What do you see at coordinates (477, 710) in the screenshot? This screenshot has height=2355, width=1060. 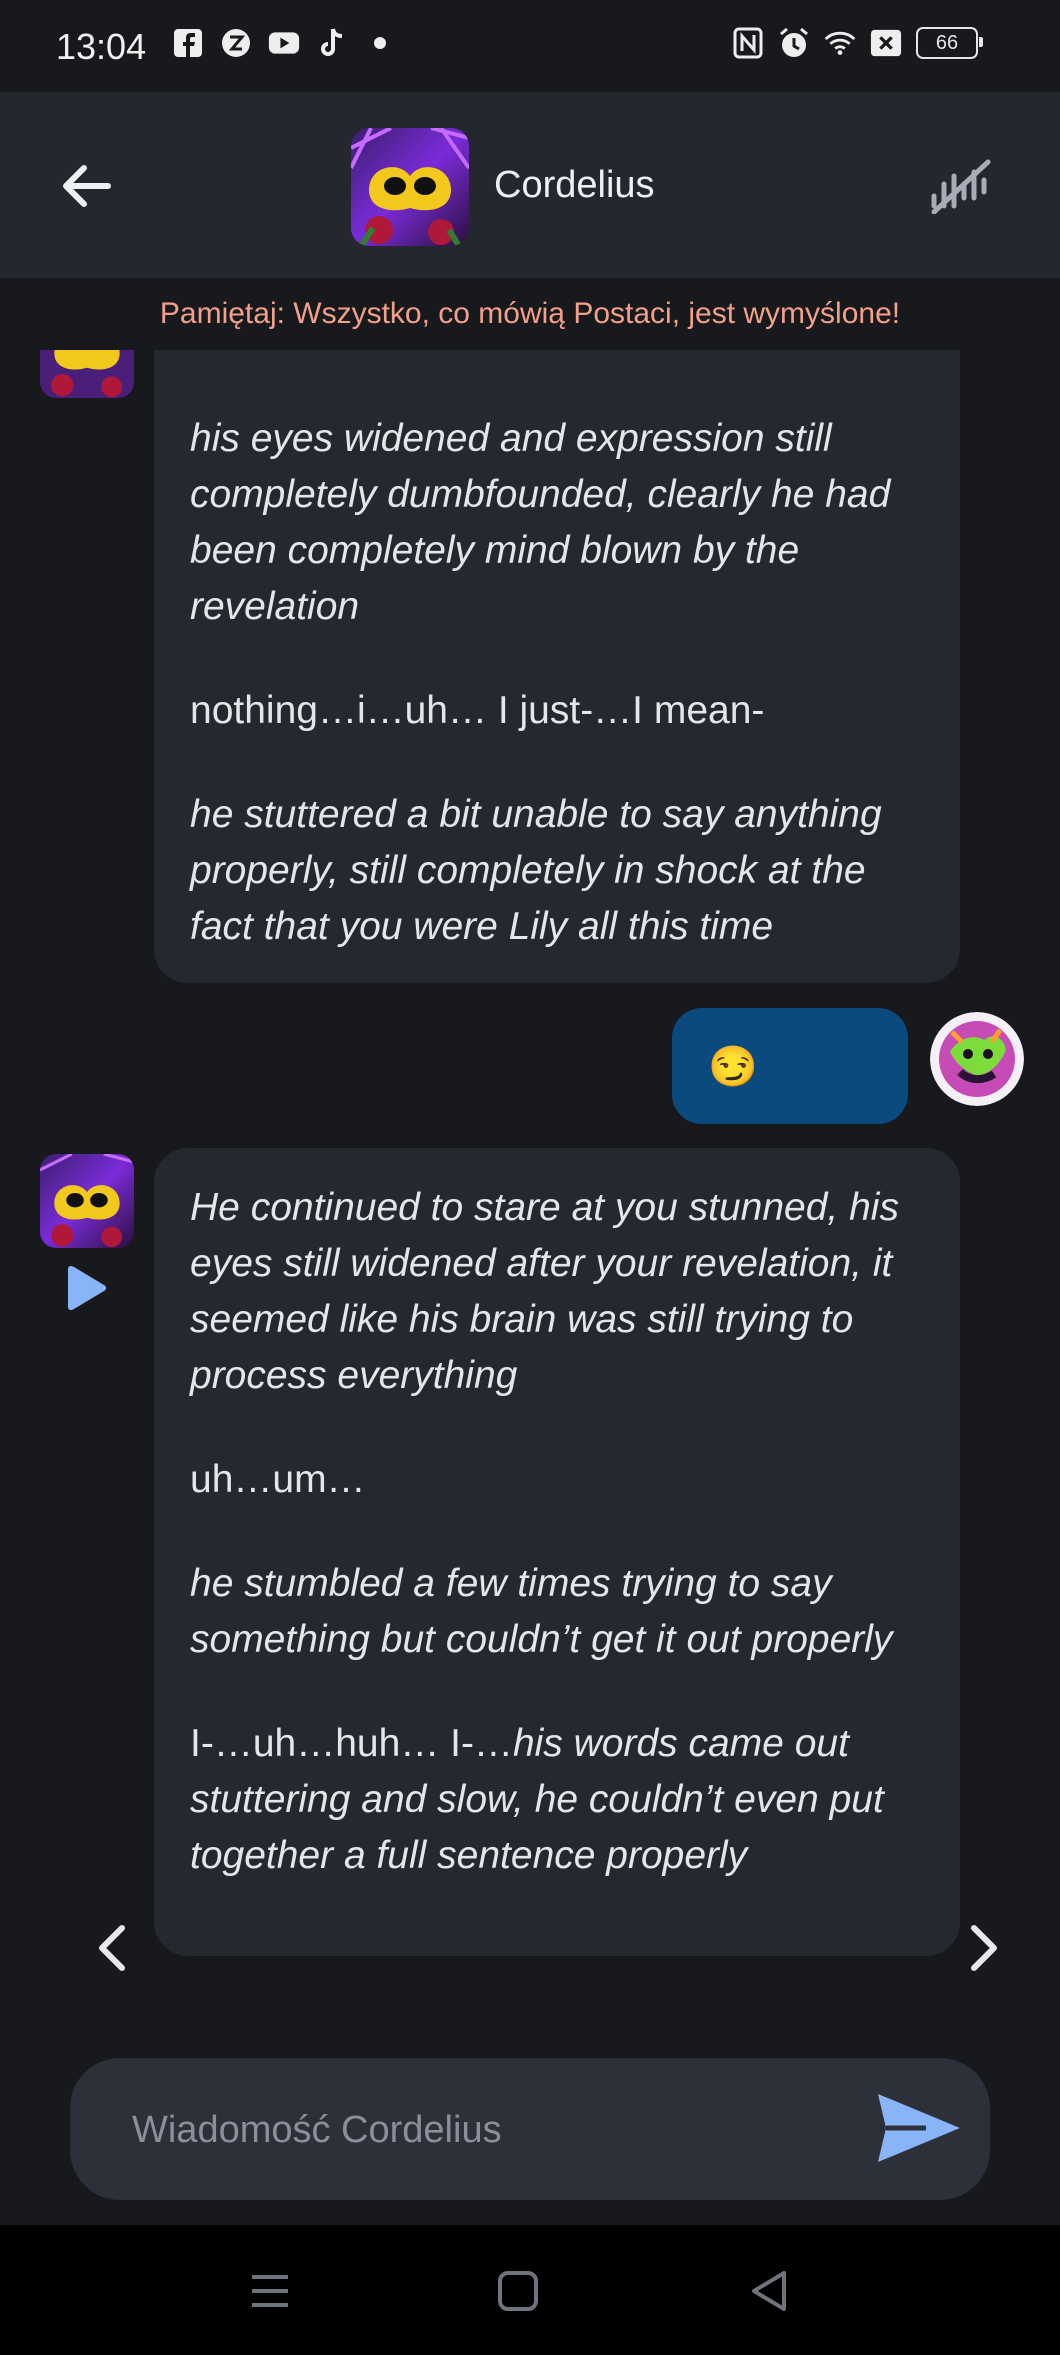 I see `message-paragraph: nothing…i…uh… I just-…I mean-` at bounding box center [477, 710].